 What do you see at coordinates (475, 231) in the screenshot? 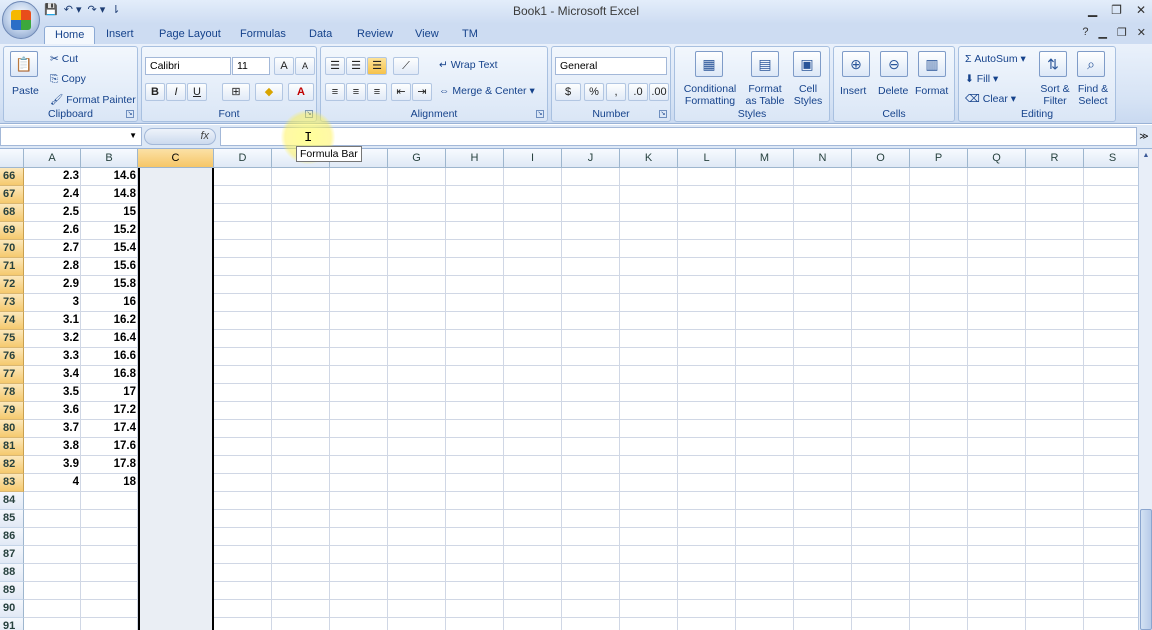
I see `cell-h69` at bounding box center [475, 231].